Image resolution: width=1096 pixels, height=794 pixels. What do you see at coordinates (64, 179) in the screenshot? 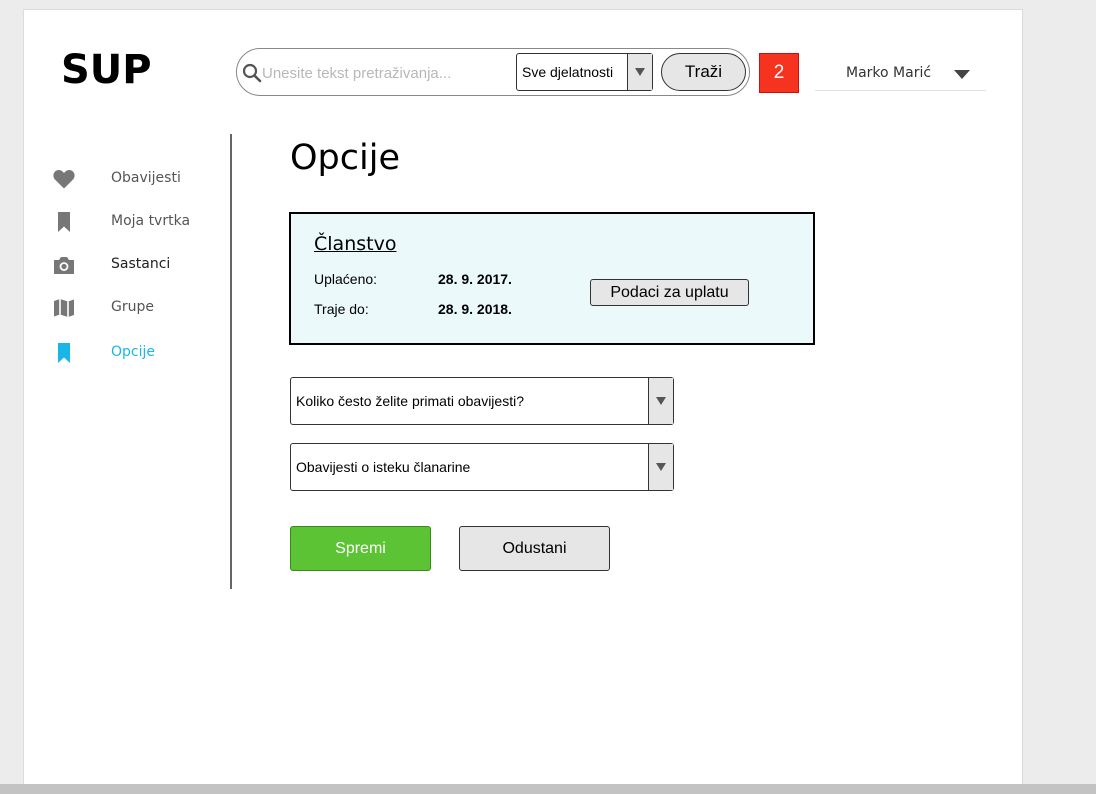
I see `heart-icon` at bounding box center [64, 179].